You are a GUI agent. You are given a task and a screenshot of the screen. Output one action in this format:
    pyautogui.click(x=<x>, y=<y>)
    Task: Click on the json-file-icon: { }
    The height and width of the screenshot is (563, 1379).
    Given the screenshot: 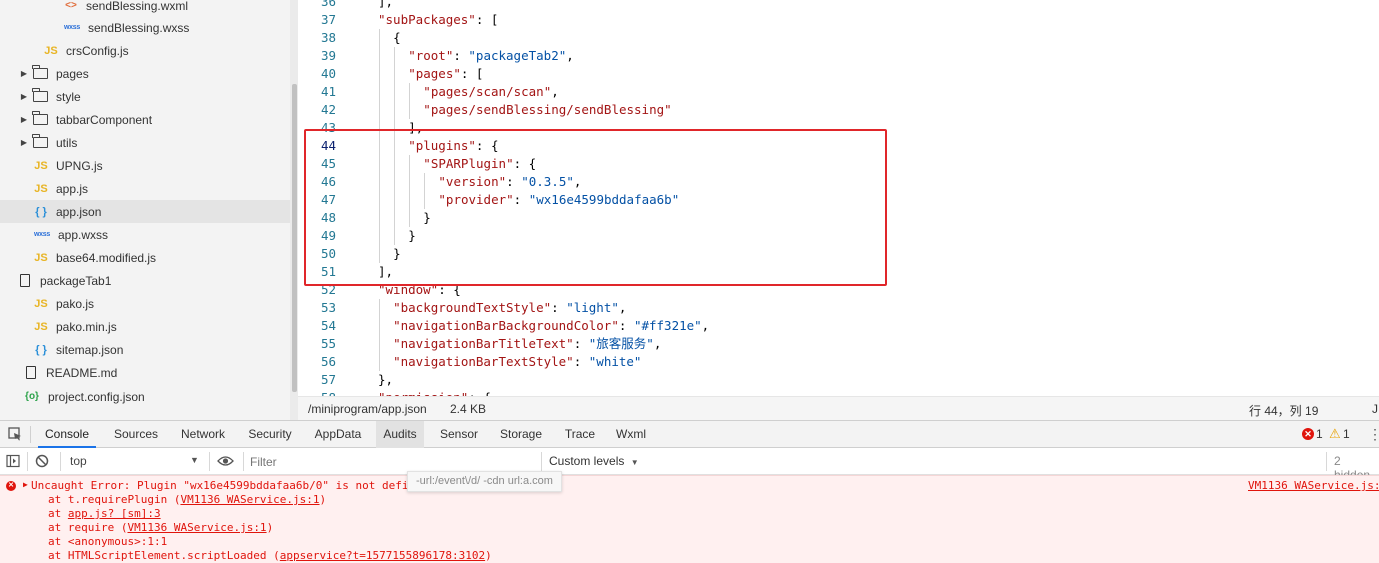 What is the action you would take?
    pyautogui.click(x=41, y=349)
    